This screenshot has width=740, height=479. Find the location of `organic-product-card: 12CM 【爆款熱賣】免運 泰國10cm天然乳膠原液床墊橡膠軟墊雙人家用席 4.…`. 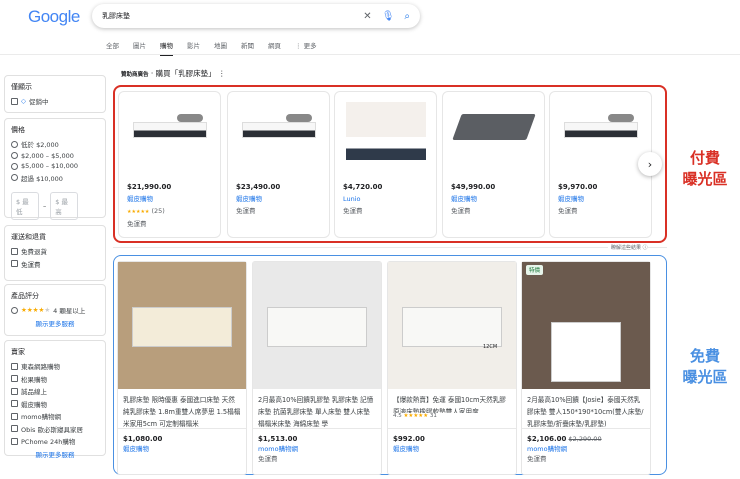

organic-product-card: 12CM 【爆款熱賣】免運 泰國10cm天然乳膠原液床墊橡膠軟墊雙人家用席 4.… is located at coordinates (452, 368).